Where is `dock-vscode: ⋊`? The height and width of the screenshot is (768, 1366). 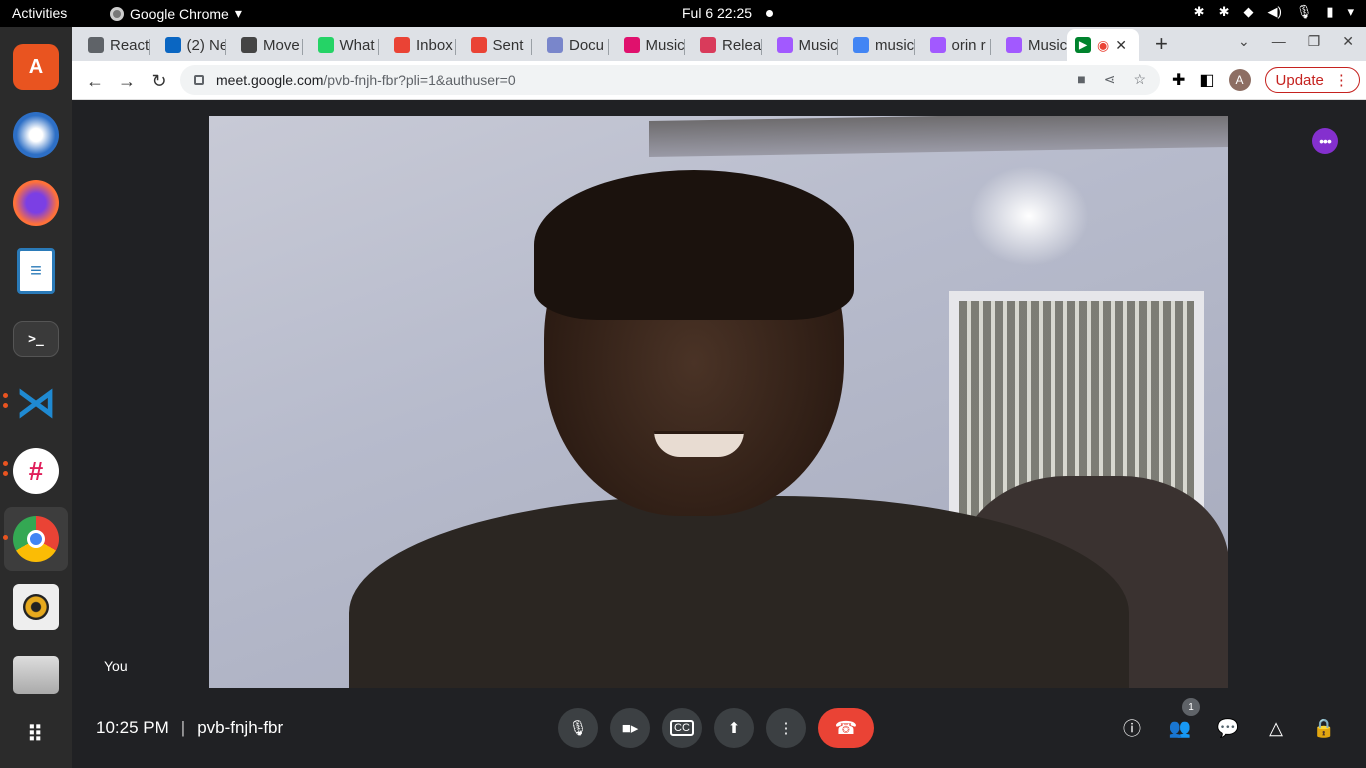
dock-vscode: ⋊ is located at coordinates (35, 403).